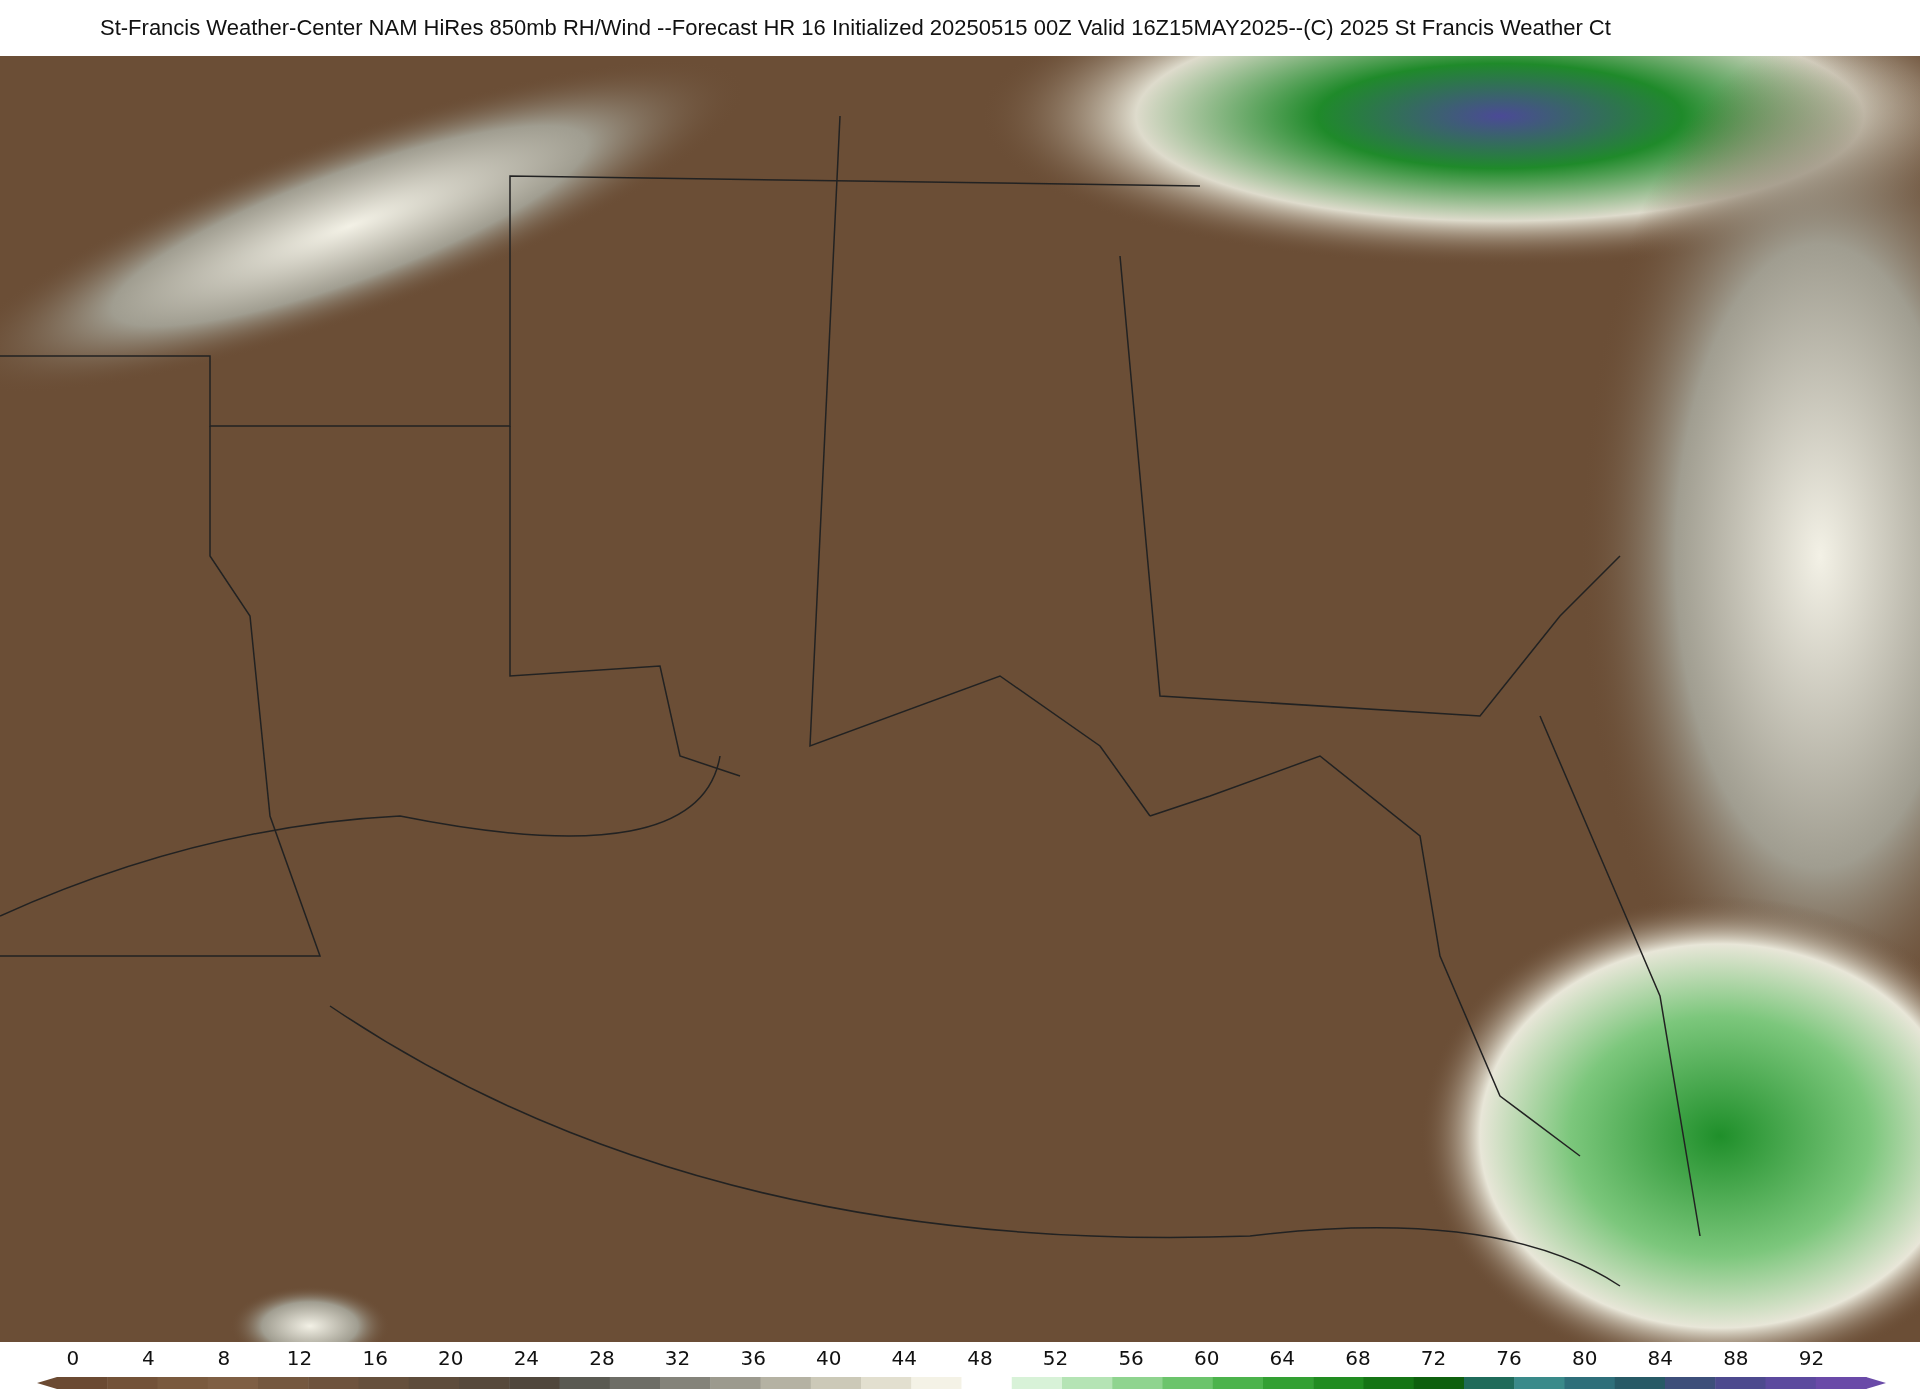 The image size is (1920, 1400). Describe the element at coordinates (1433, 1358) in the screenshot. I see `colorbar-tick-label: 72` at that location.